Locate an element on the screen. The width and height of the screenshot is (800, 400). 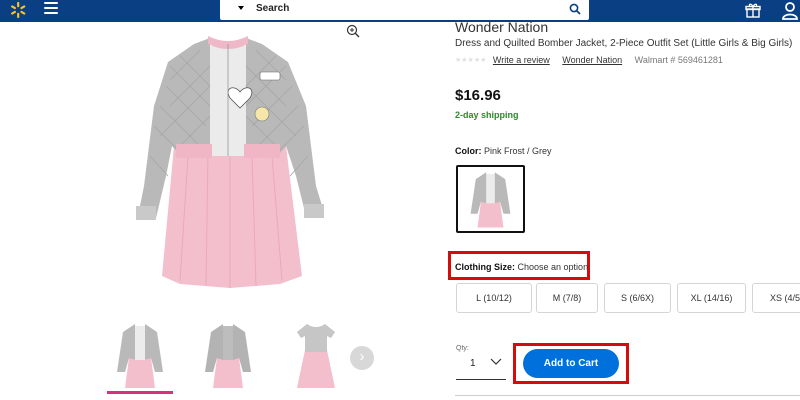
rating-stars-icon: ★★★★★ is located at coordinates (471, 60).